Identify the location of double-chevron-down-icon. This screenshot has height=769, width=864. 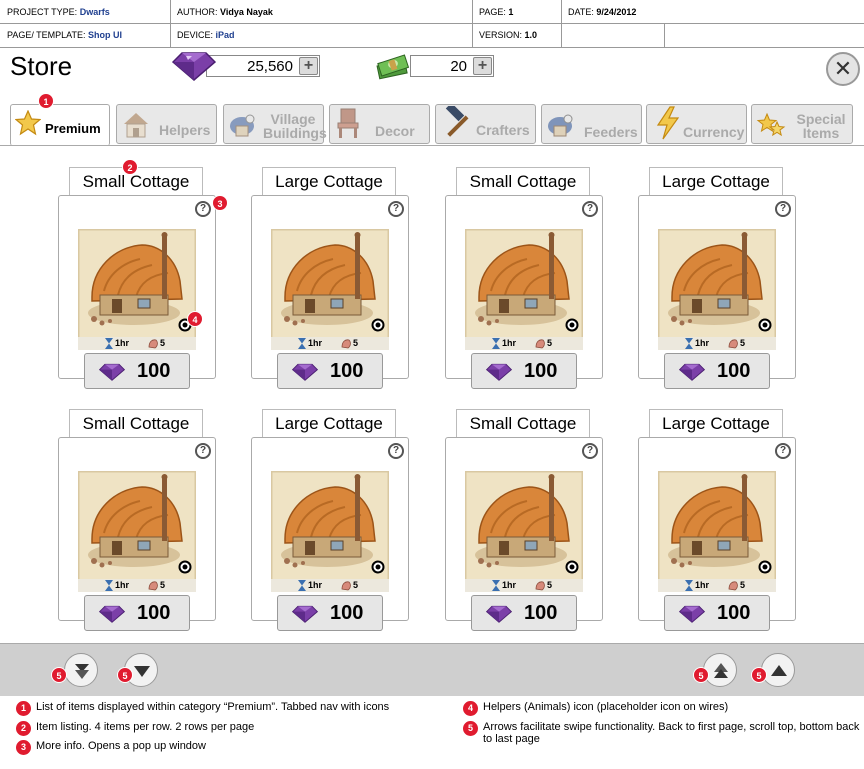
(82, 671).